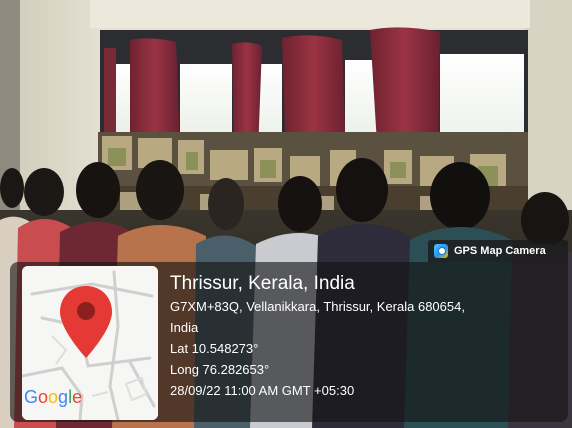  Describe the element at coordinates (220, 369) in the screenshot. I see `longitude: Long 76.282653°` at that location.